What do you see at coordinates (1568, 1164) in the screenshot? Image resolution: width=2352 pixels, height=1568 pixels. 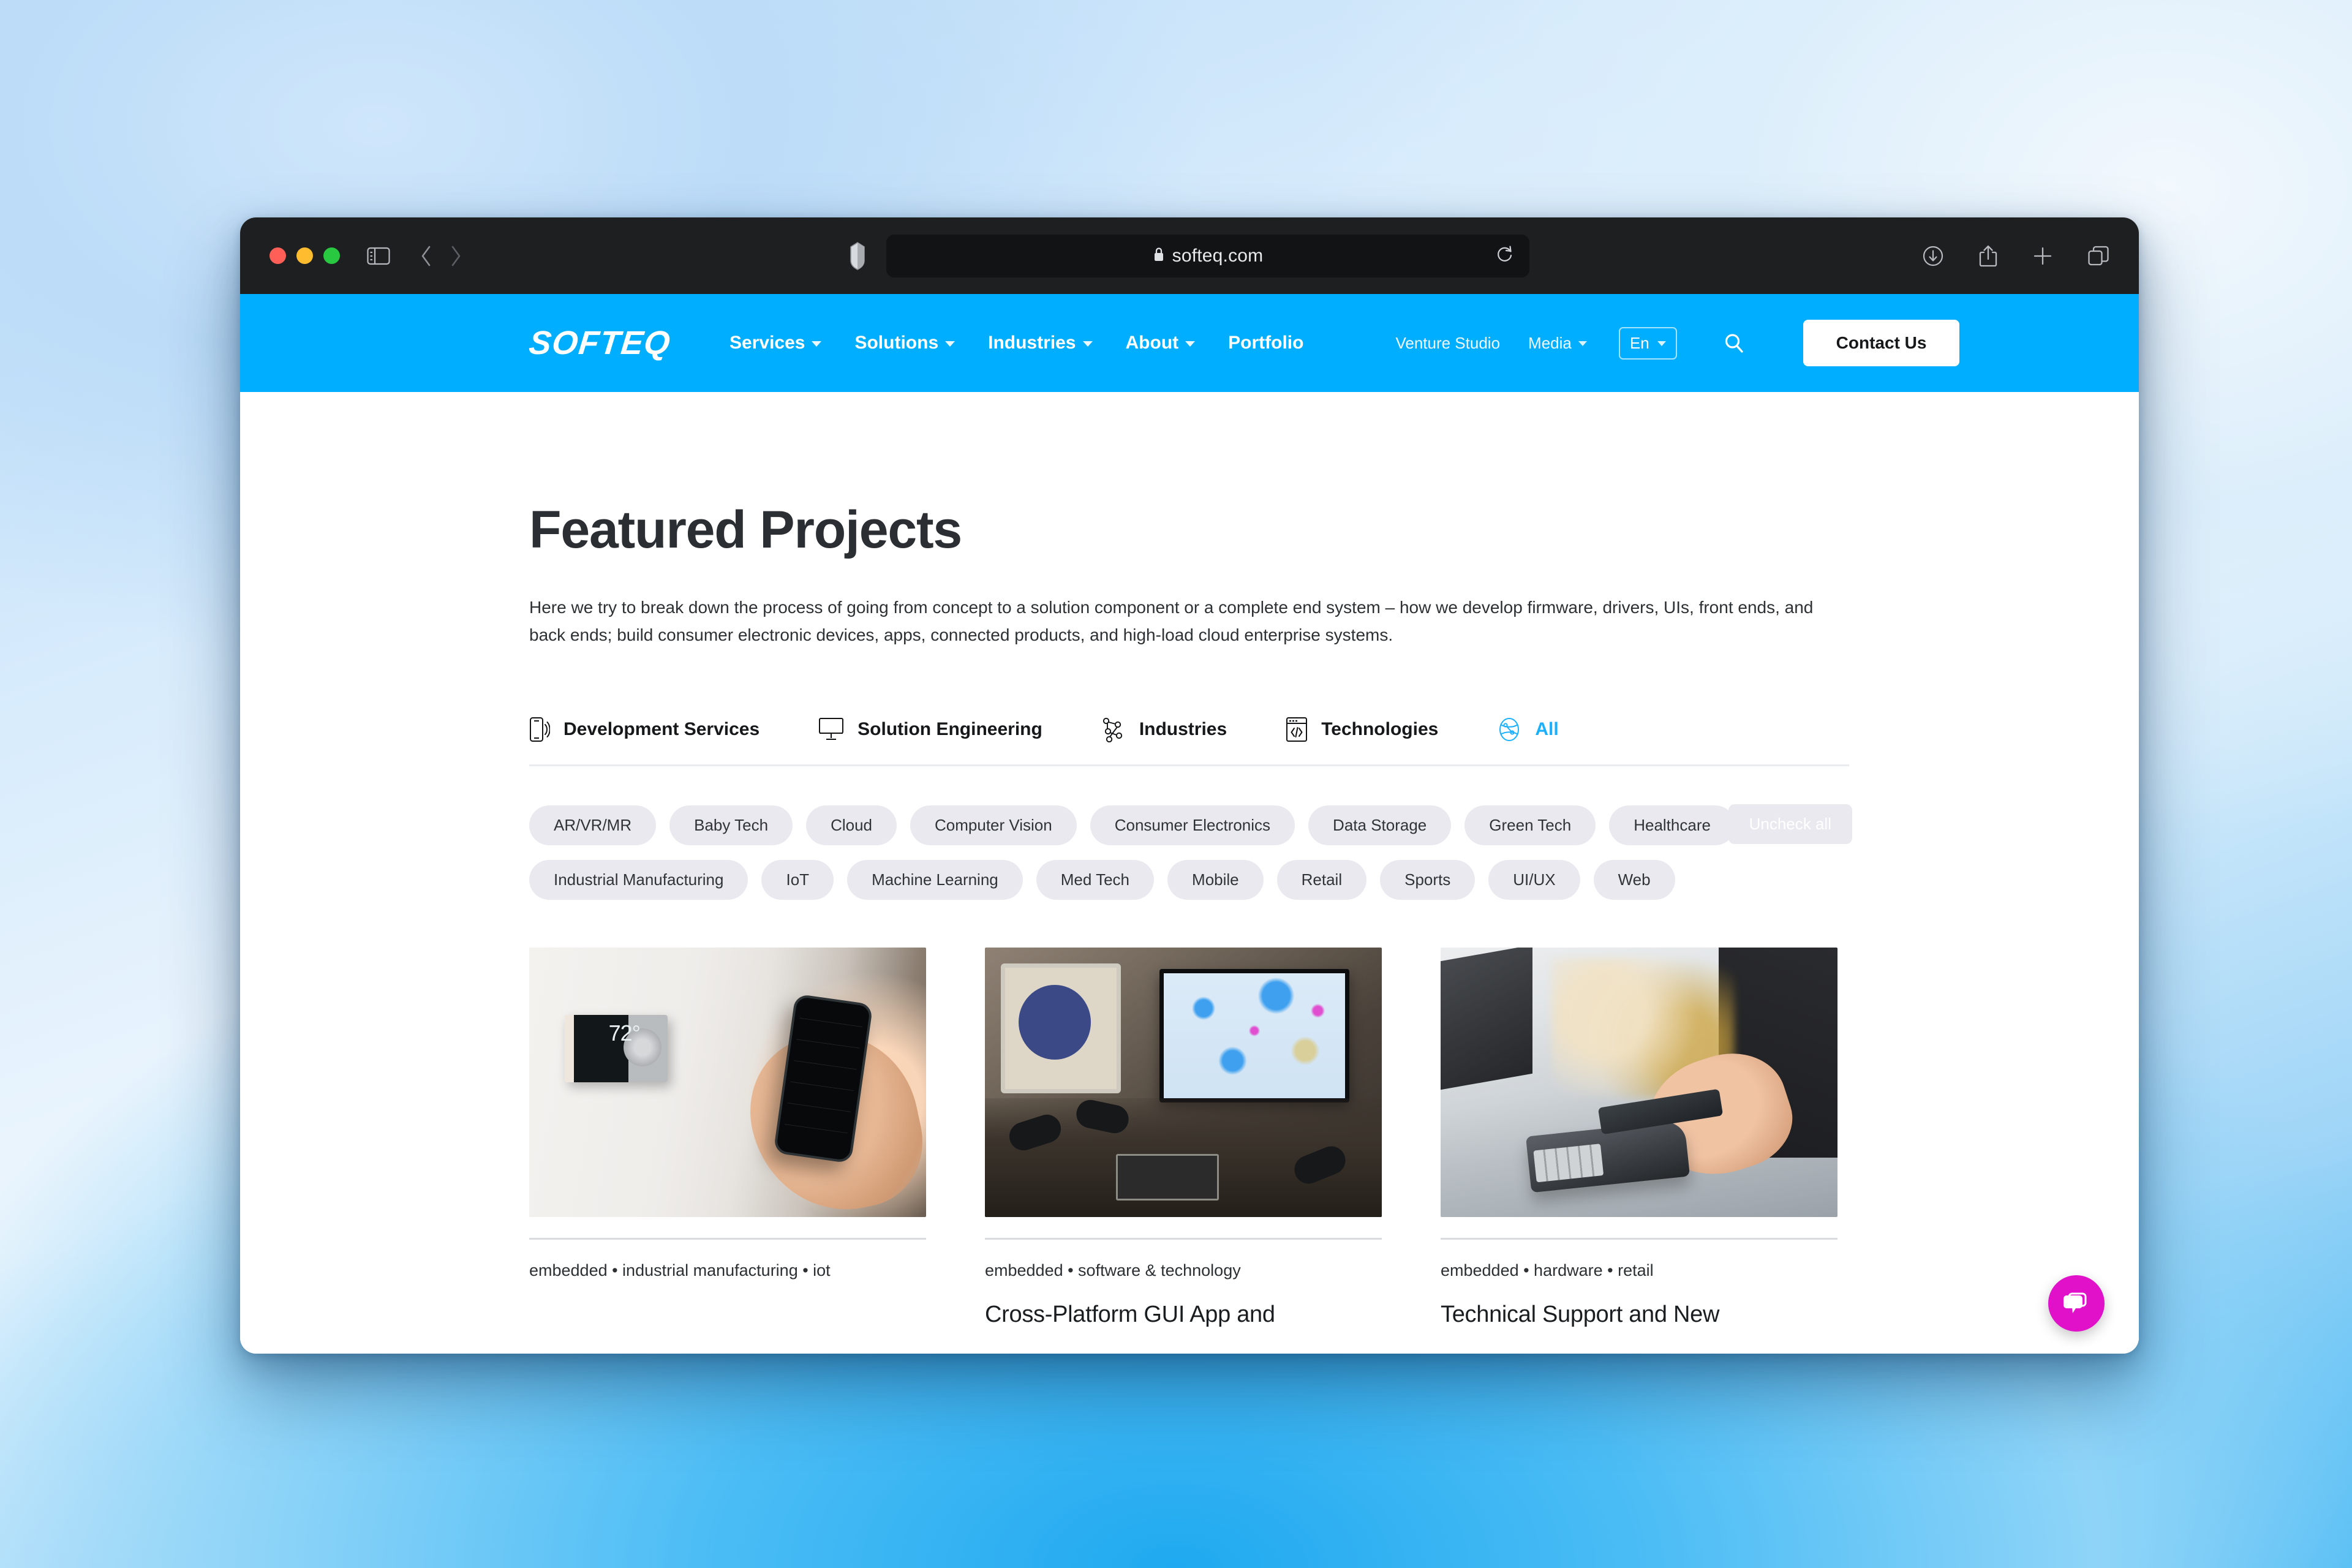 I see `terminal-keypad` at bounding box center [1568, 1164].